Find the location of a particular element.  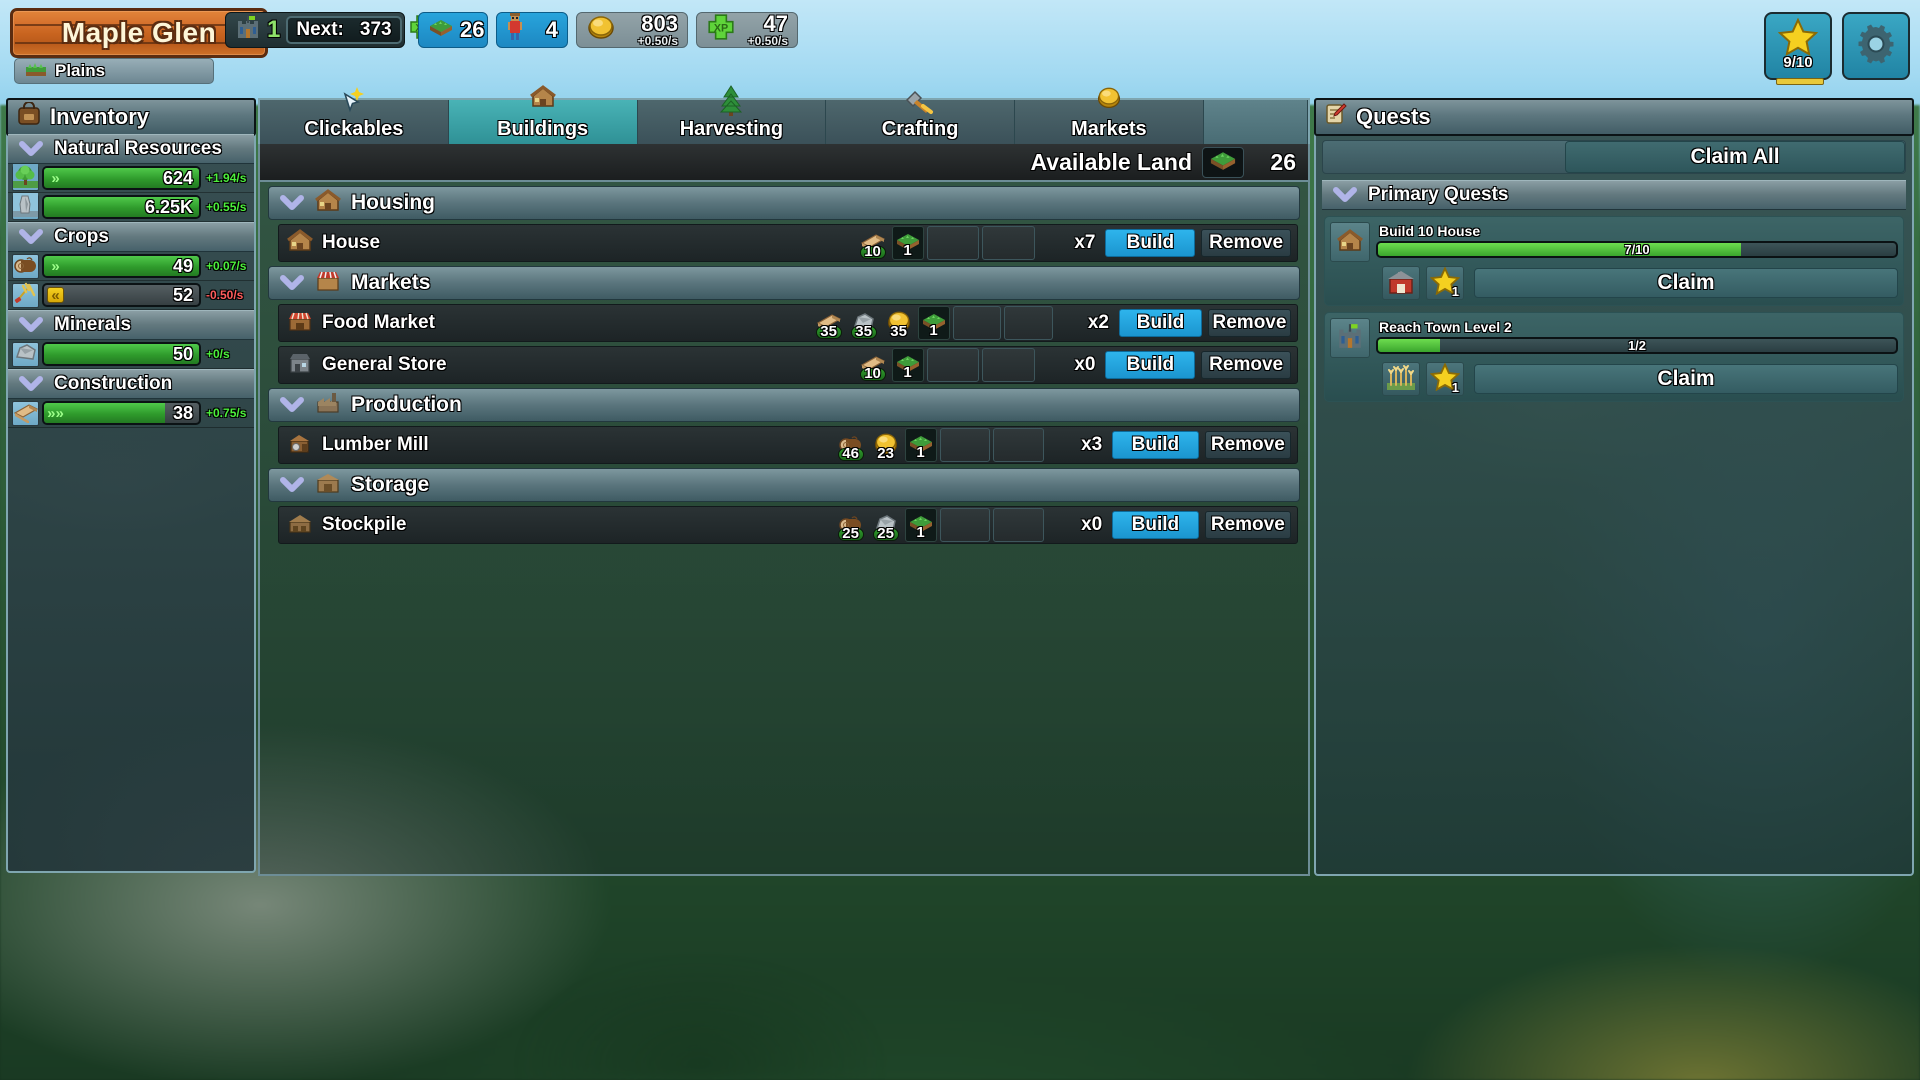

cost-item: 10 is located at coordinates (873, 365).